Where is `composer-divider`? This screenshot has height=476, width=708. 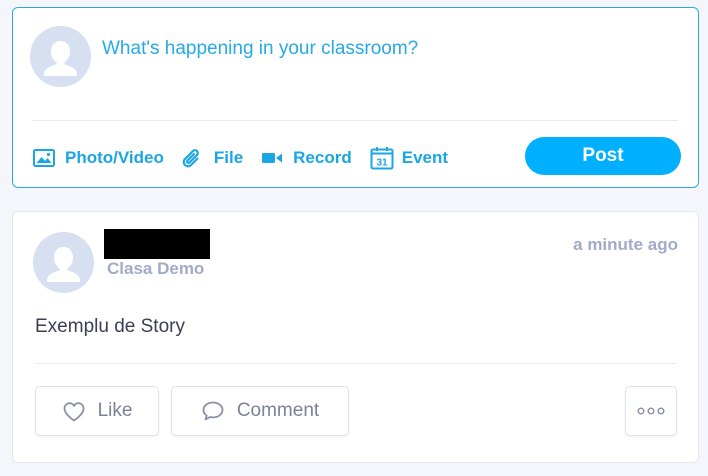 composer-divider is located at coordinates (355, 120).